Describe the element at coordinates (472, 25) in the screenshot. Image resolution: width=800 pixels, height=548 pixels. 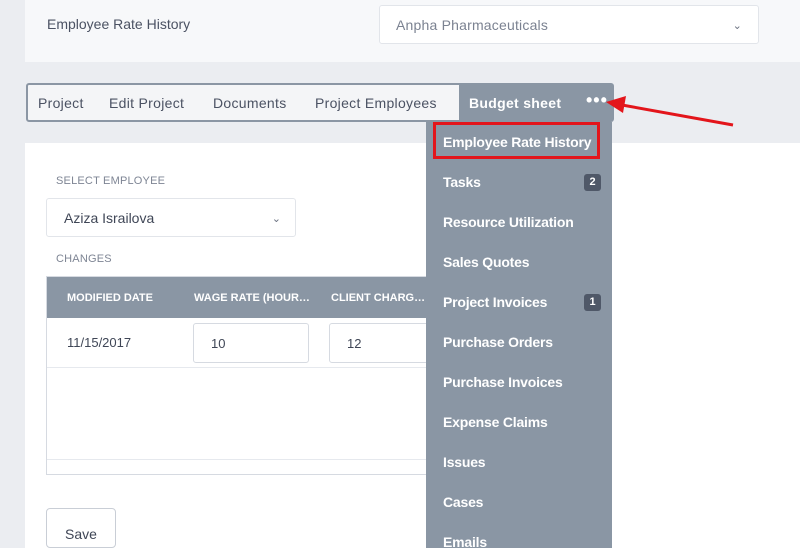
I see `company-select-value: Anpha Pharmaceuticals` at that location.